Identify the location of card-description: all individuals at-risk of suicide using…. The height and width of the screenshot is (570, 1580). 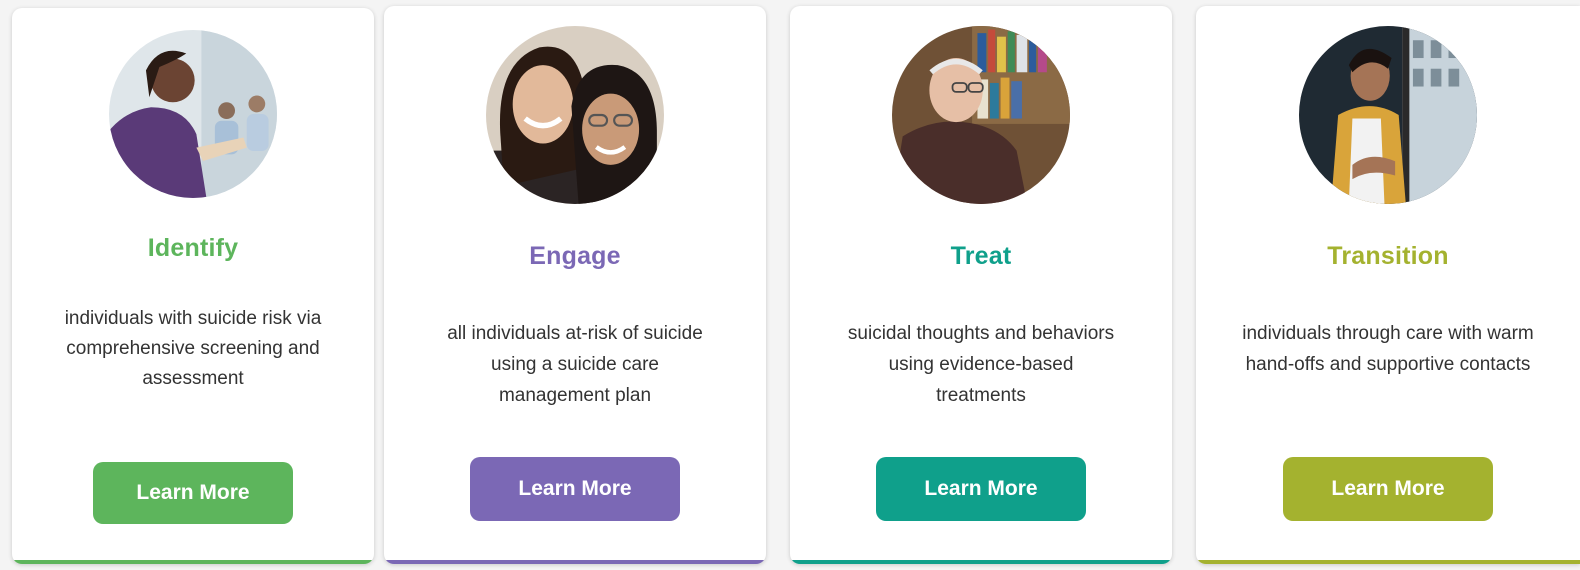
(575, 364).